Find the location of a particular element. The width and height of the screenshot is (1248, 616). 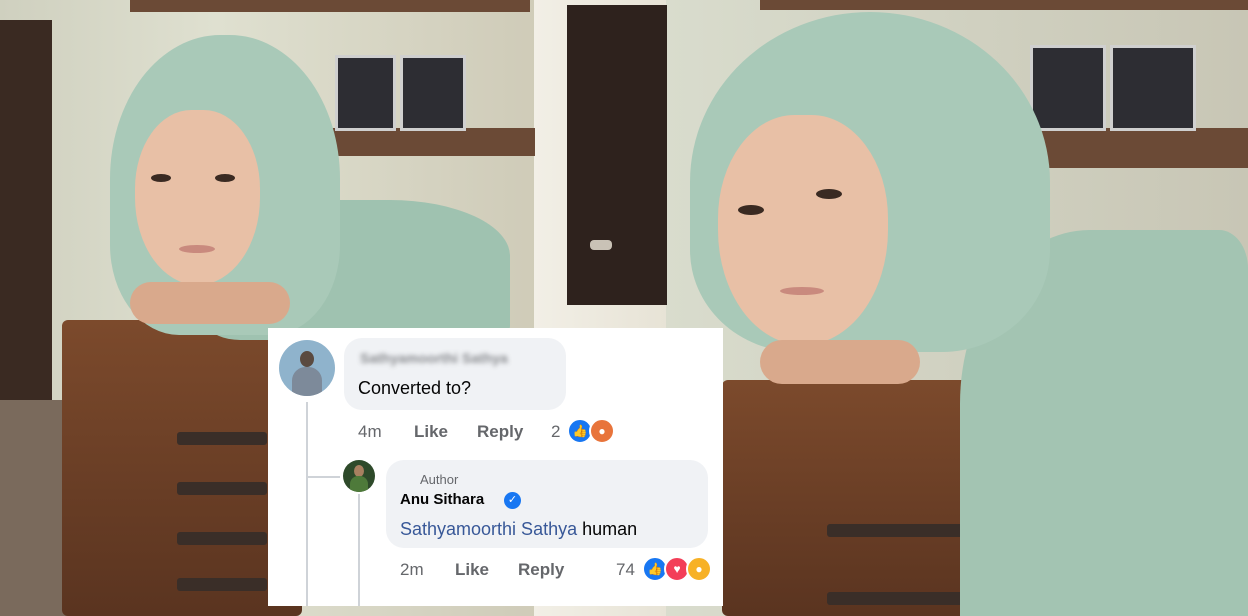

verified-badge-icon: ✓ is located at coordinates (512, 500).